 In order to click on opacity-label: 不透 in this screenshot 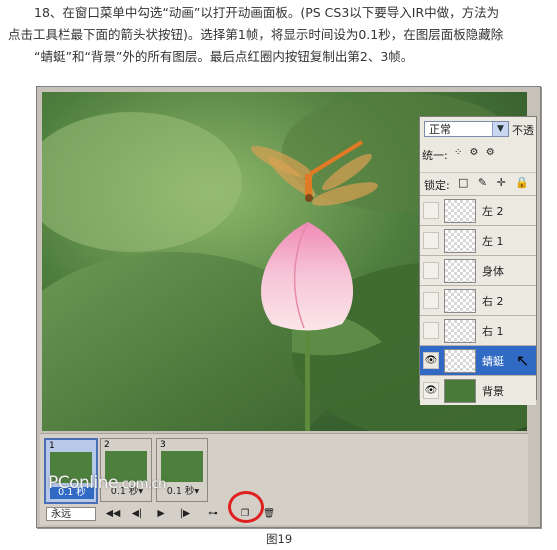, I will do `click(523, 130)`.